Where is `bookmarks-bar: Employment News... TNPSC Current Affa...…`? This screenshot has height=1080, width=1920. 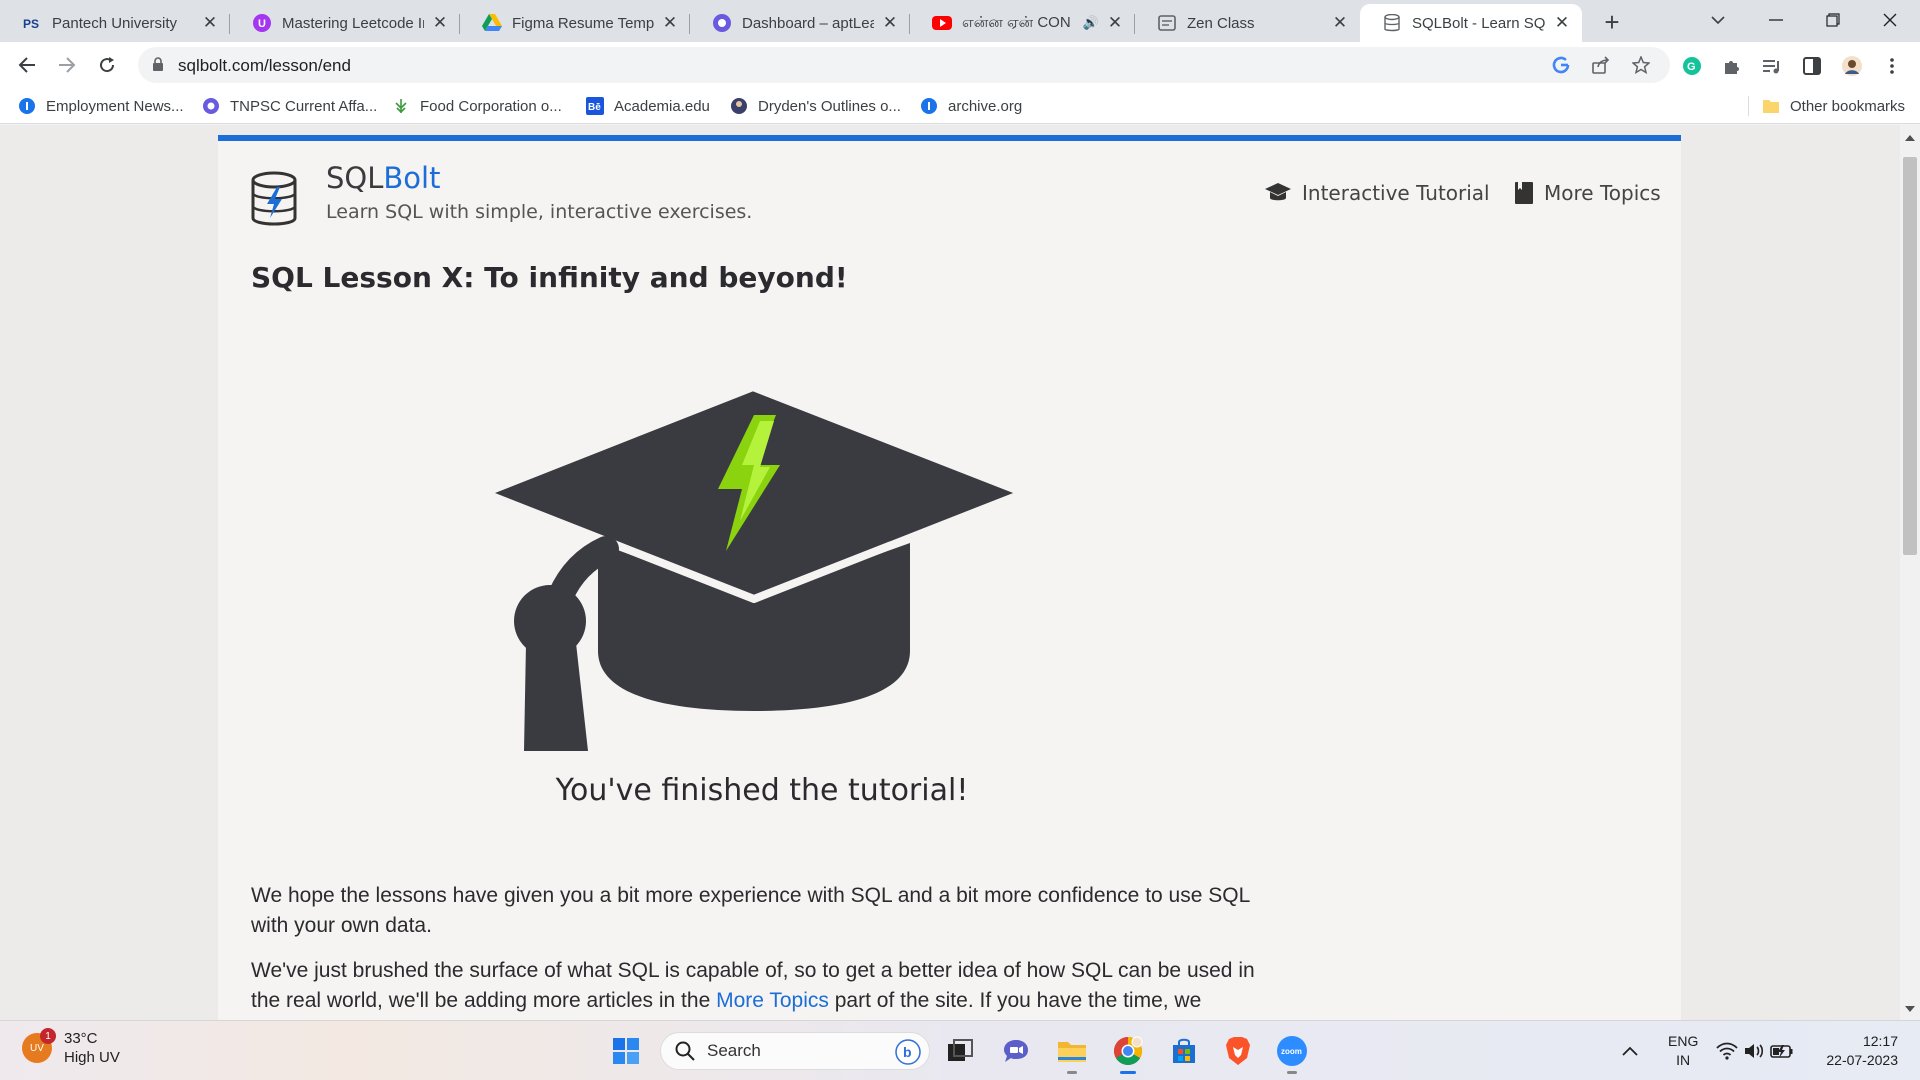 bookmarks-bar: Employment News... TNPSC Current Affa...… is located at coordinates (960, 106).